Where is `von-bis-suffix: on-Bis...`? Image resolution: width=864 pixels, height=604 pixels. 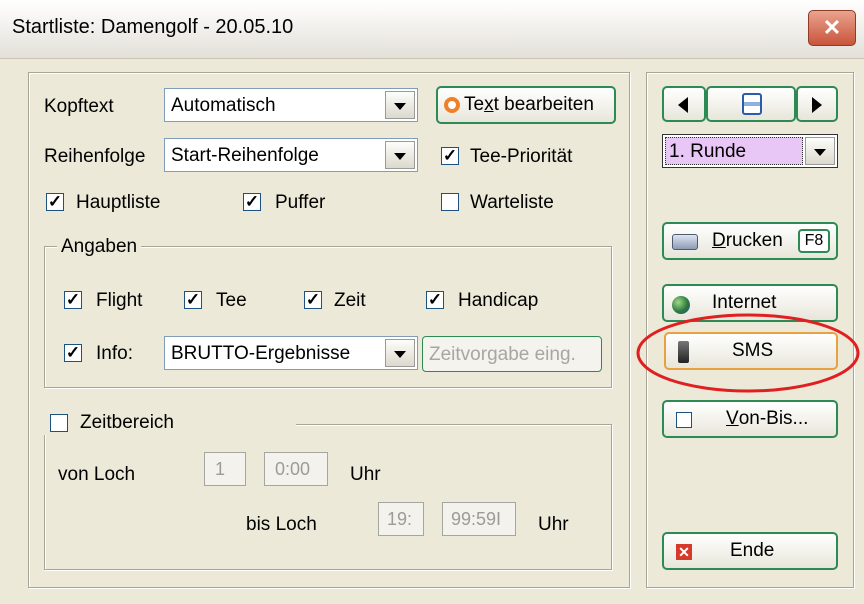 von-bis-suffix: on-Bis... is located at coordinates (773, 418).